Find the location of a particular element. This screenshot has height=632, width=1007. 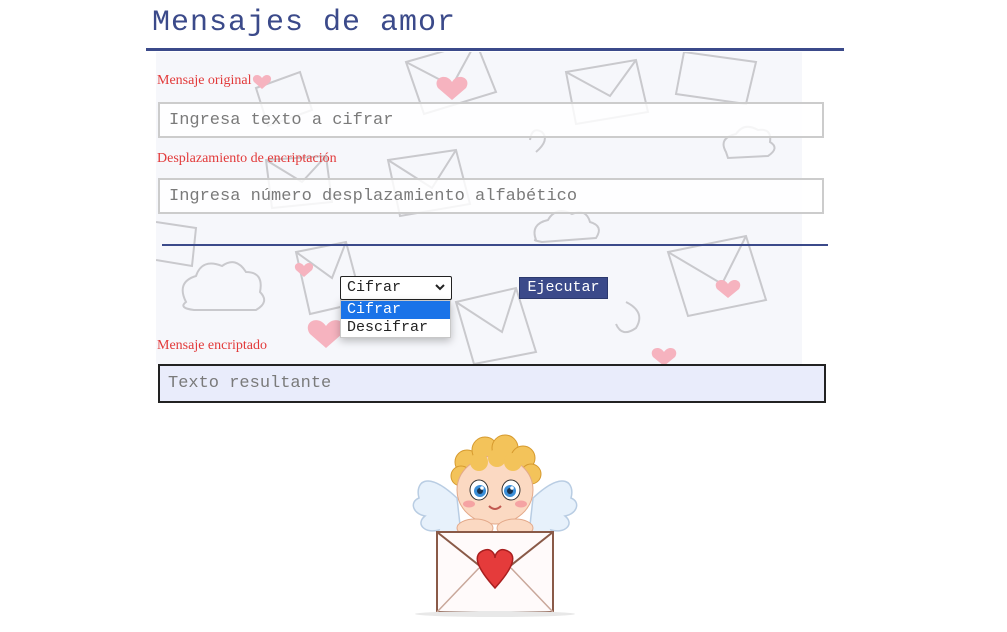

run-button: Ejecutar is located at coordinates (563, 288).